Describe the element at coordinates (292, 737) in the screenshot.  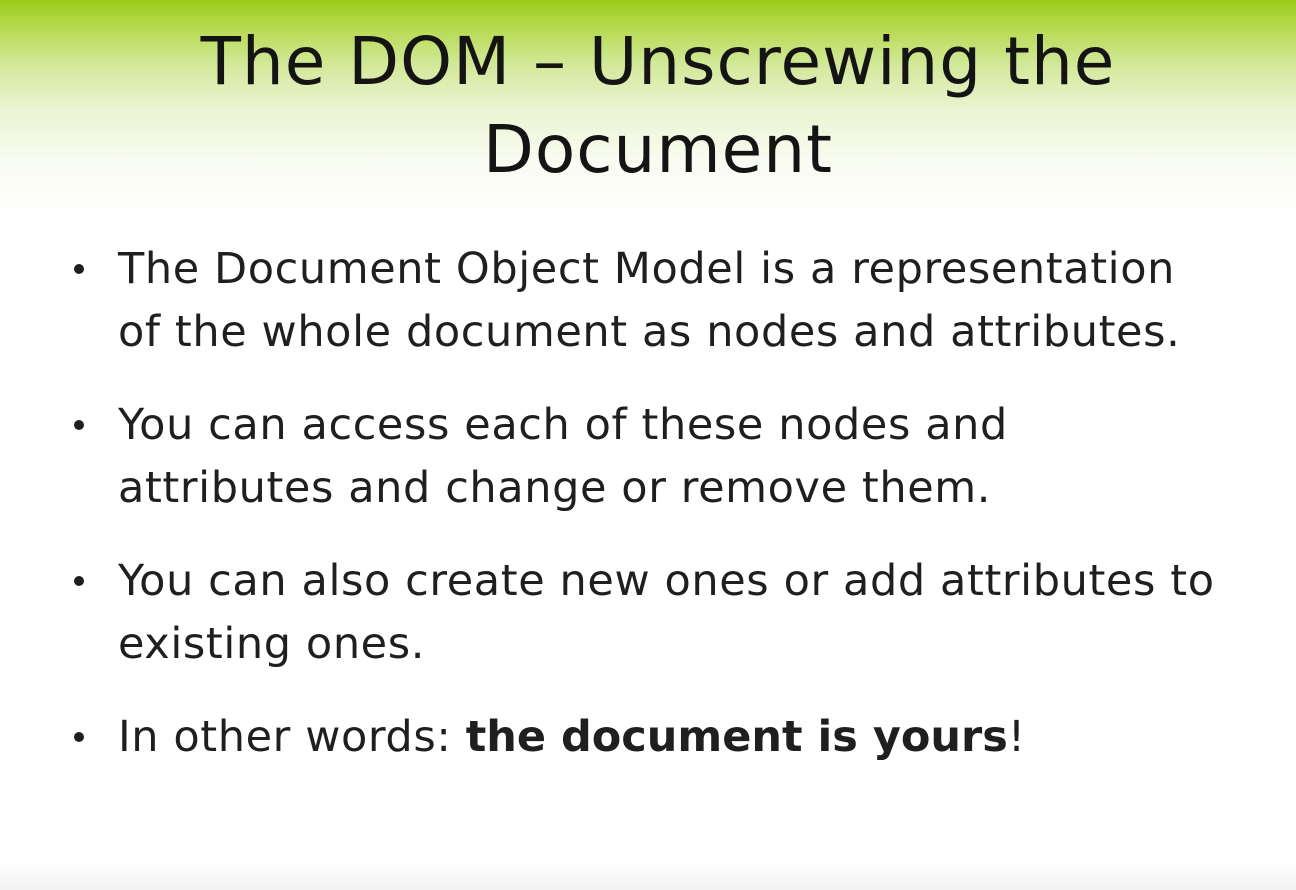
I see `bullet-text-prefix: In other words:` at that location.